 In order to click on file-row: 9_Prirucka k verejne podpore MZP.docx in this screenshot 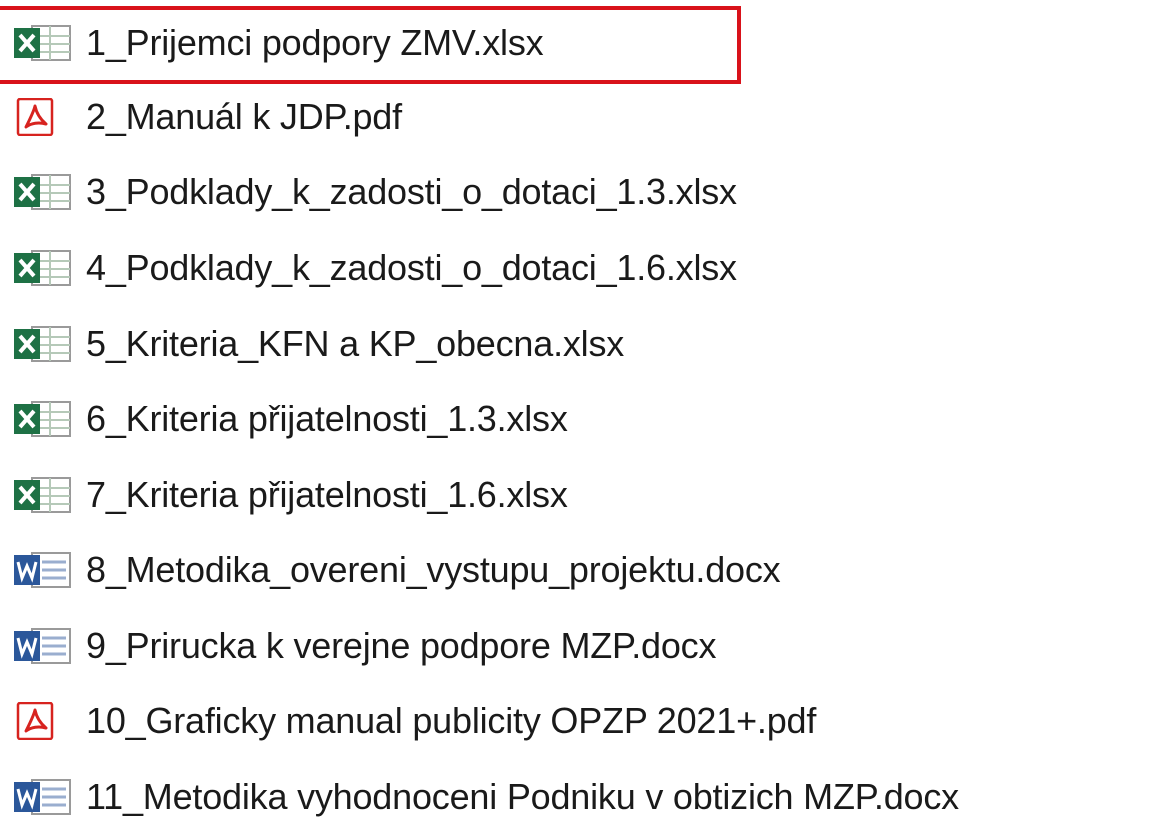, I will do `click(500, 646)`.